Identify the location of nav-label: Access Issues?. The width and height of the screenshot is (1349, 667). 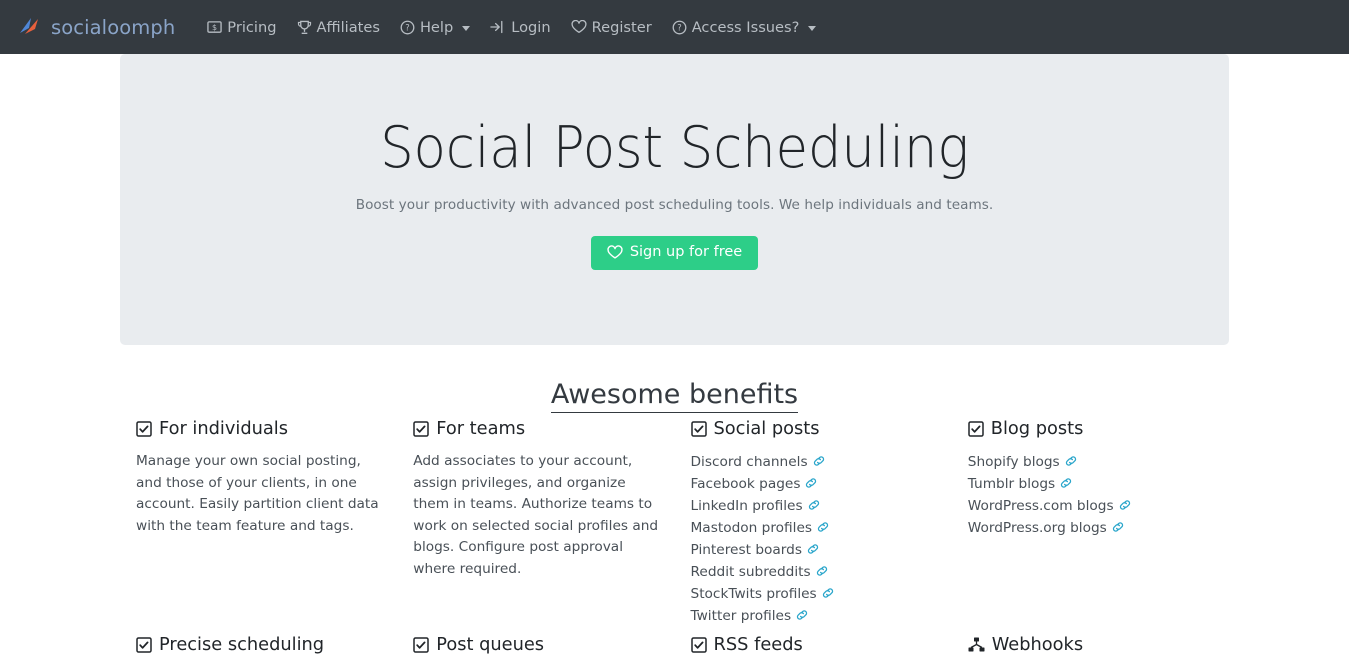
(745, 27).